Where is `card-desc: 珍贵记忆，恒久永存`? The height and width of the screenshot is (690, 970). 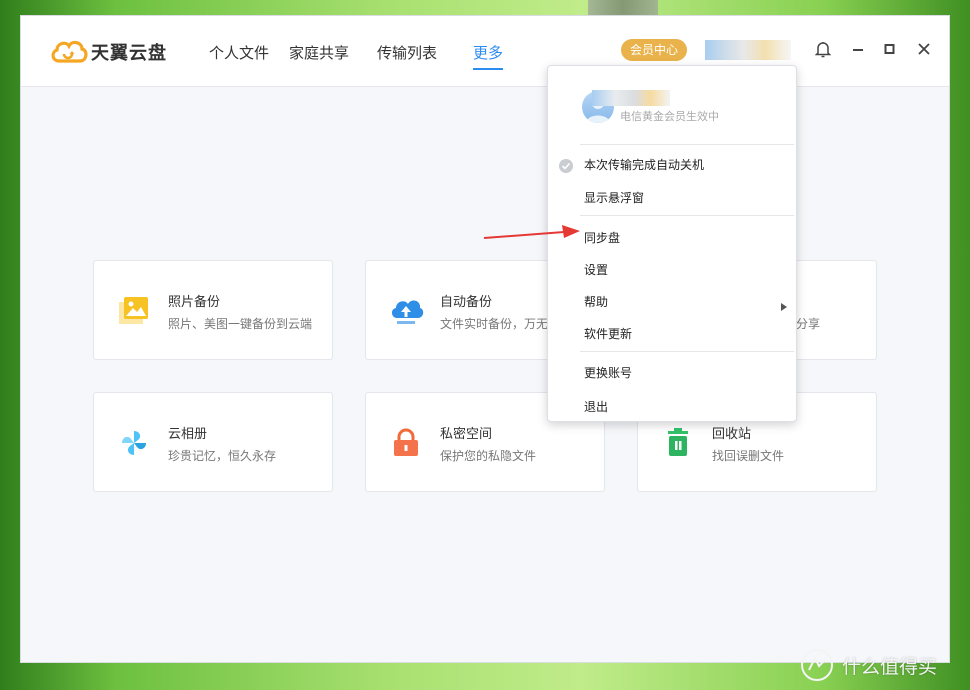 card-desc: 珍贵记忆，恒久永存 is located at coordinates (222, 456).